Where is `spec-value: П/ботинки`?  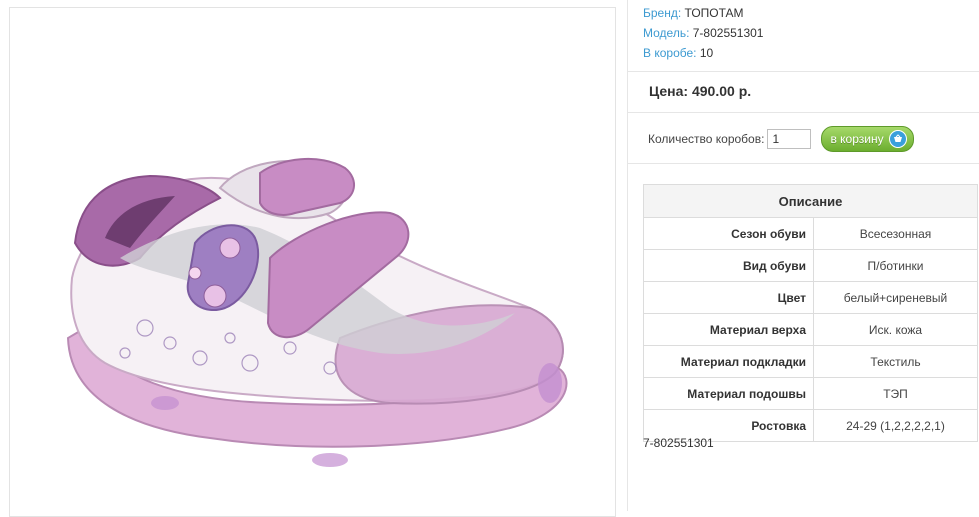
spec-value: П/ботинки is located at coordinates (895, 265).